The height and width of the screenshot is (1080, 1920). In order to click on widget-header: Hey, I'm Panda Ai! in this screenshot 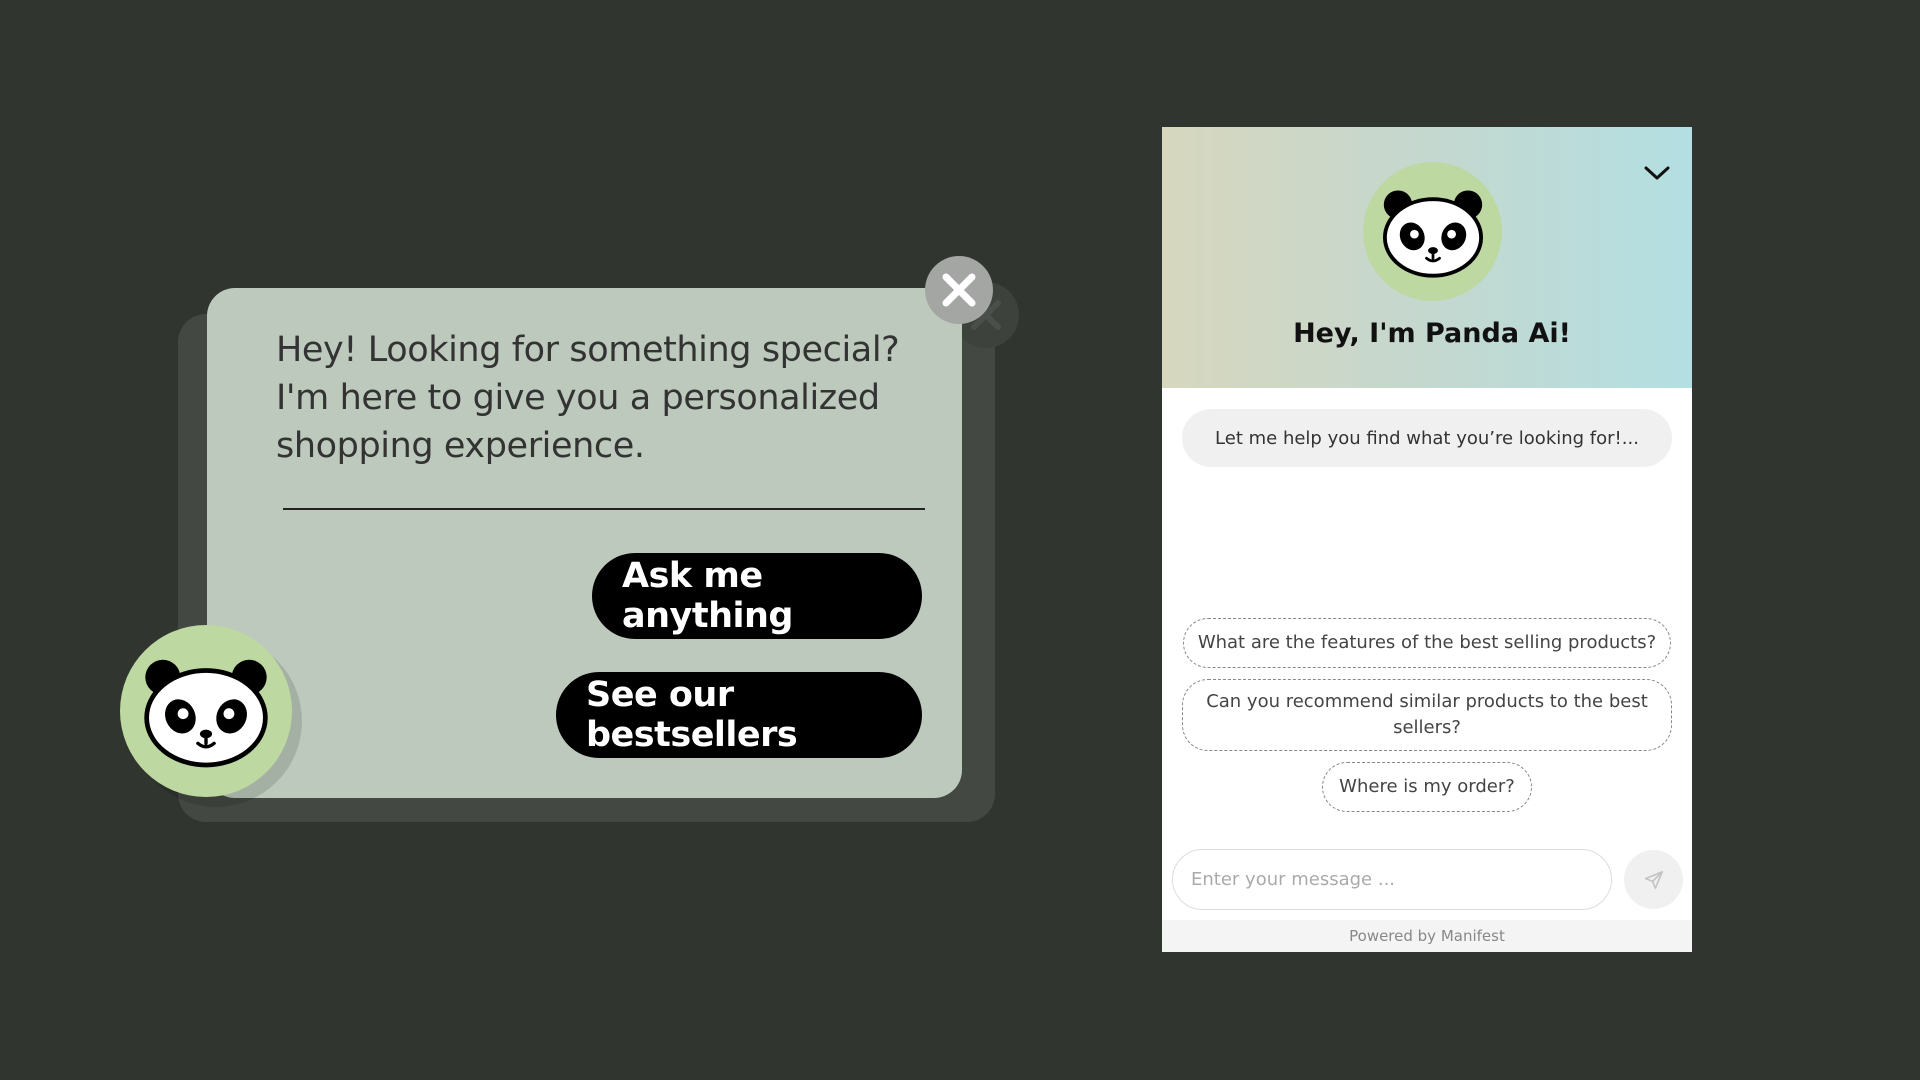, I will do `click(1427, 257)`.